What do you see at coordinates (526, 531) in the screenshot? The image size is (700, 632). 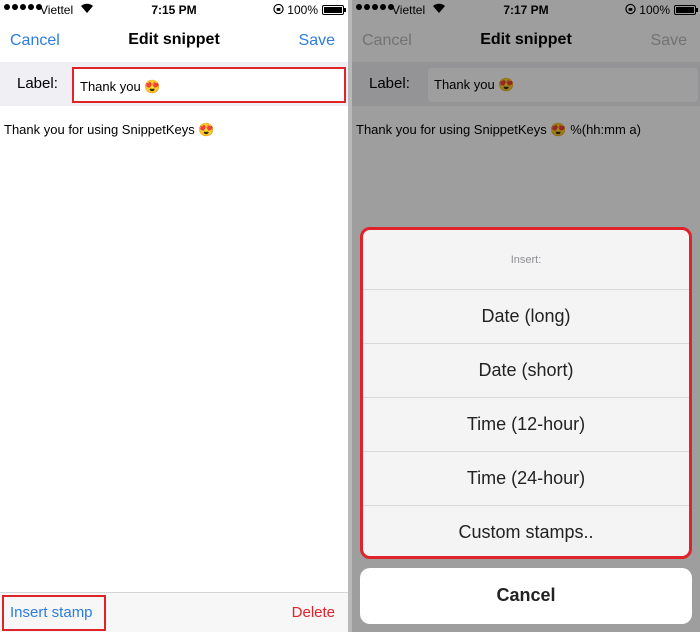 I see `option-custom-stamps: Custom stamps..` at bounding box center [526, 531].